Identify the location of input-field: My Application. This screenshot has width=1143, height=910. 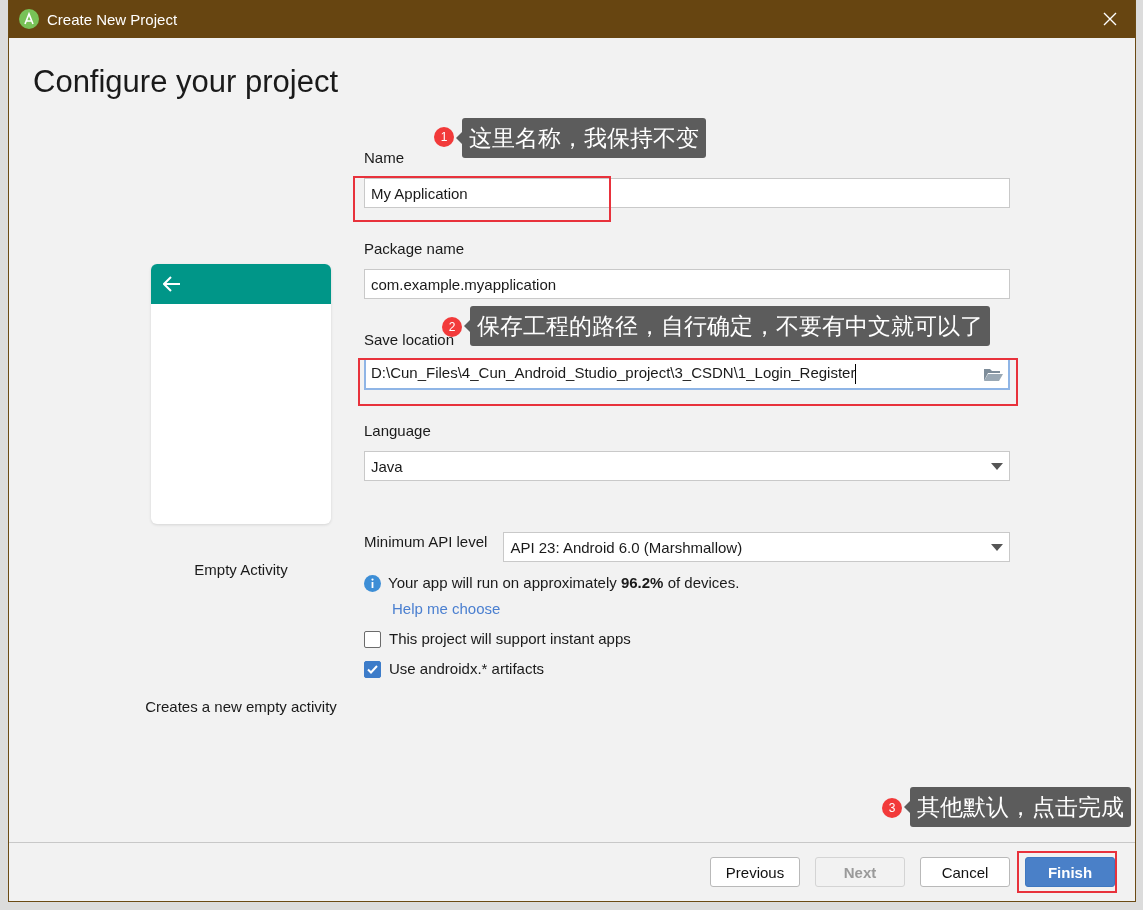
(687, 193).